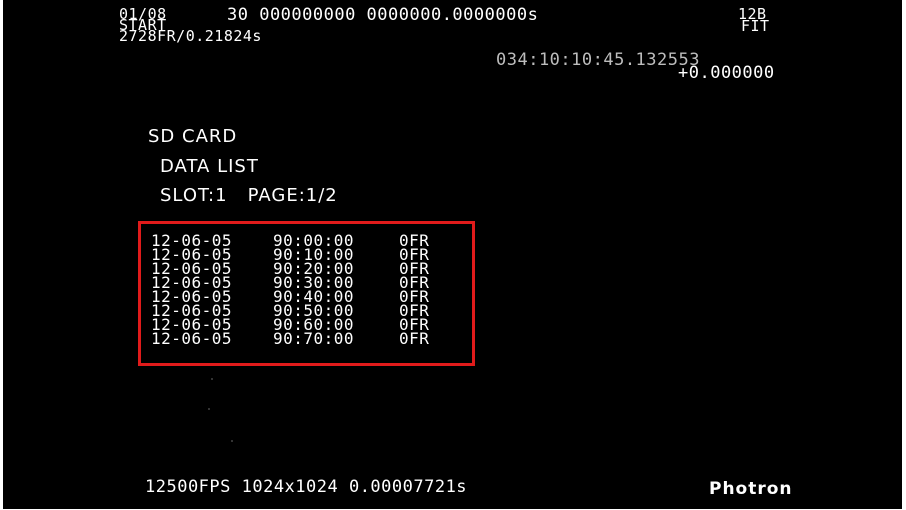 The image size is (906, 510). Describe the element at coordinates (209, 167) in the screenshot. I see `menu-subtitle: DATA LIST` at that location.